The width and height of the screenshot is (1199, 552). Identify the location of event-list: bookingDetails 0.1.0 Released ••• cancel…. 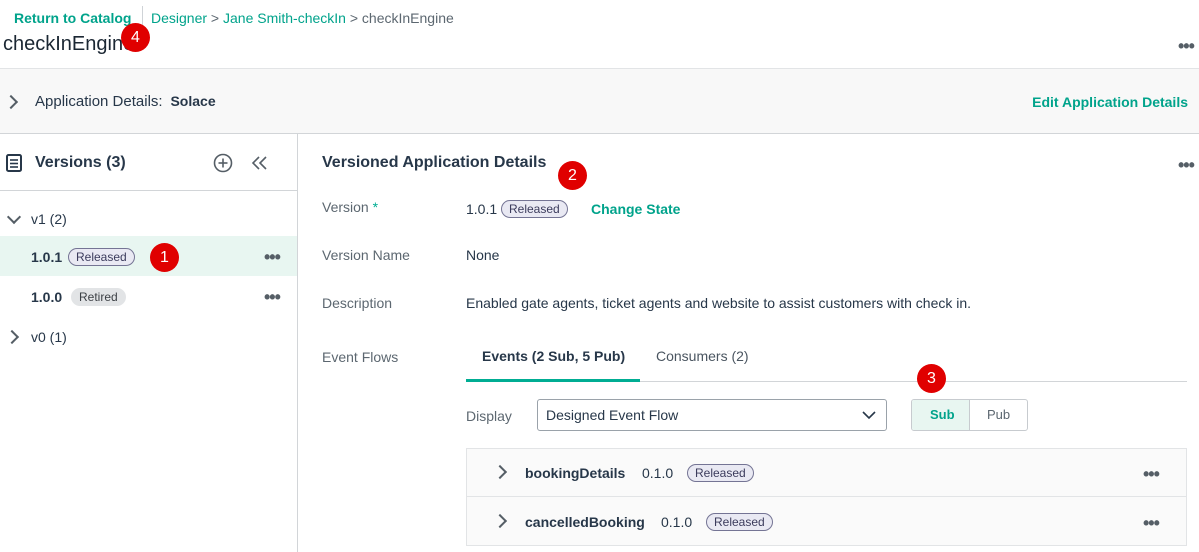
(826, 497).